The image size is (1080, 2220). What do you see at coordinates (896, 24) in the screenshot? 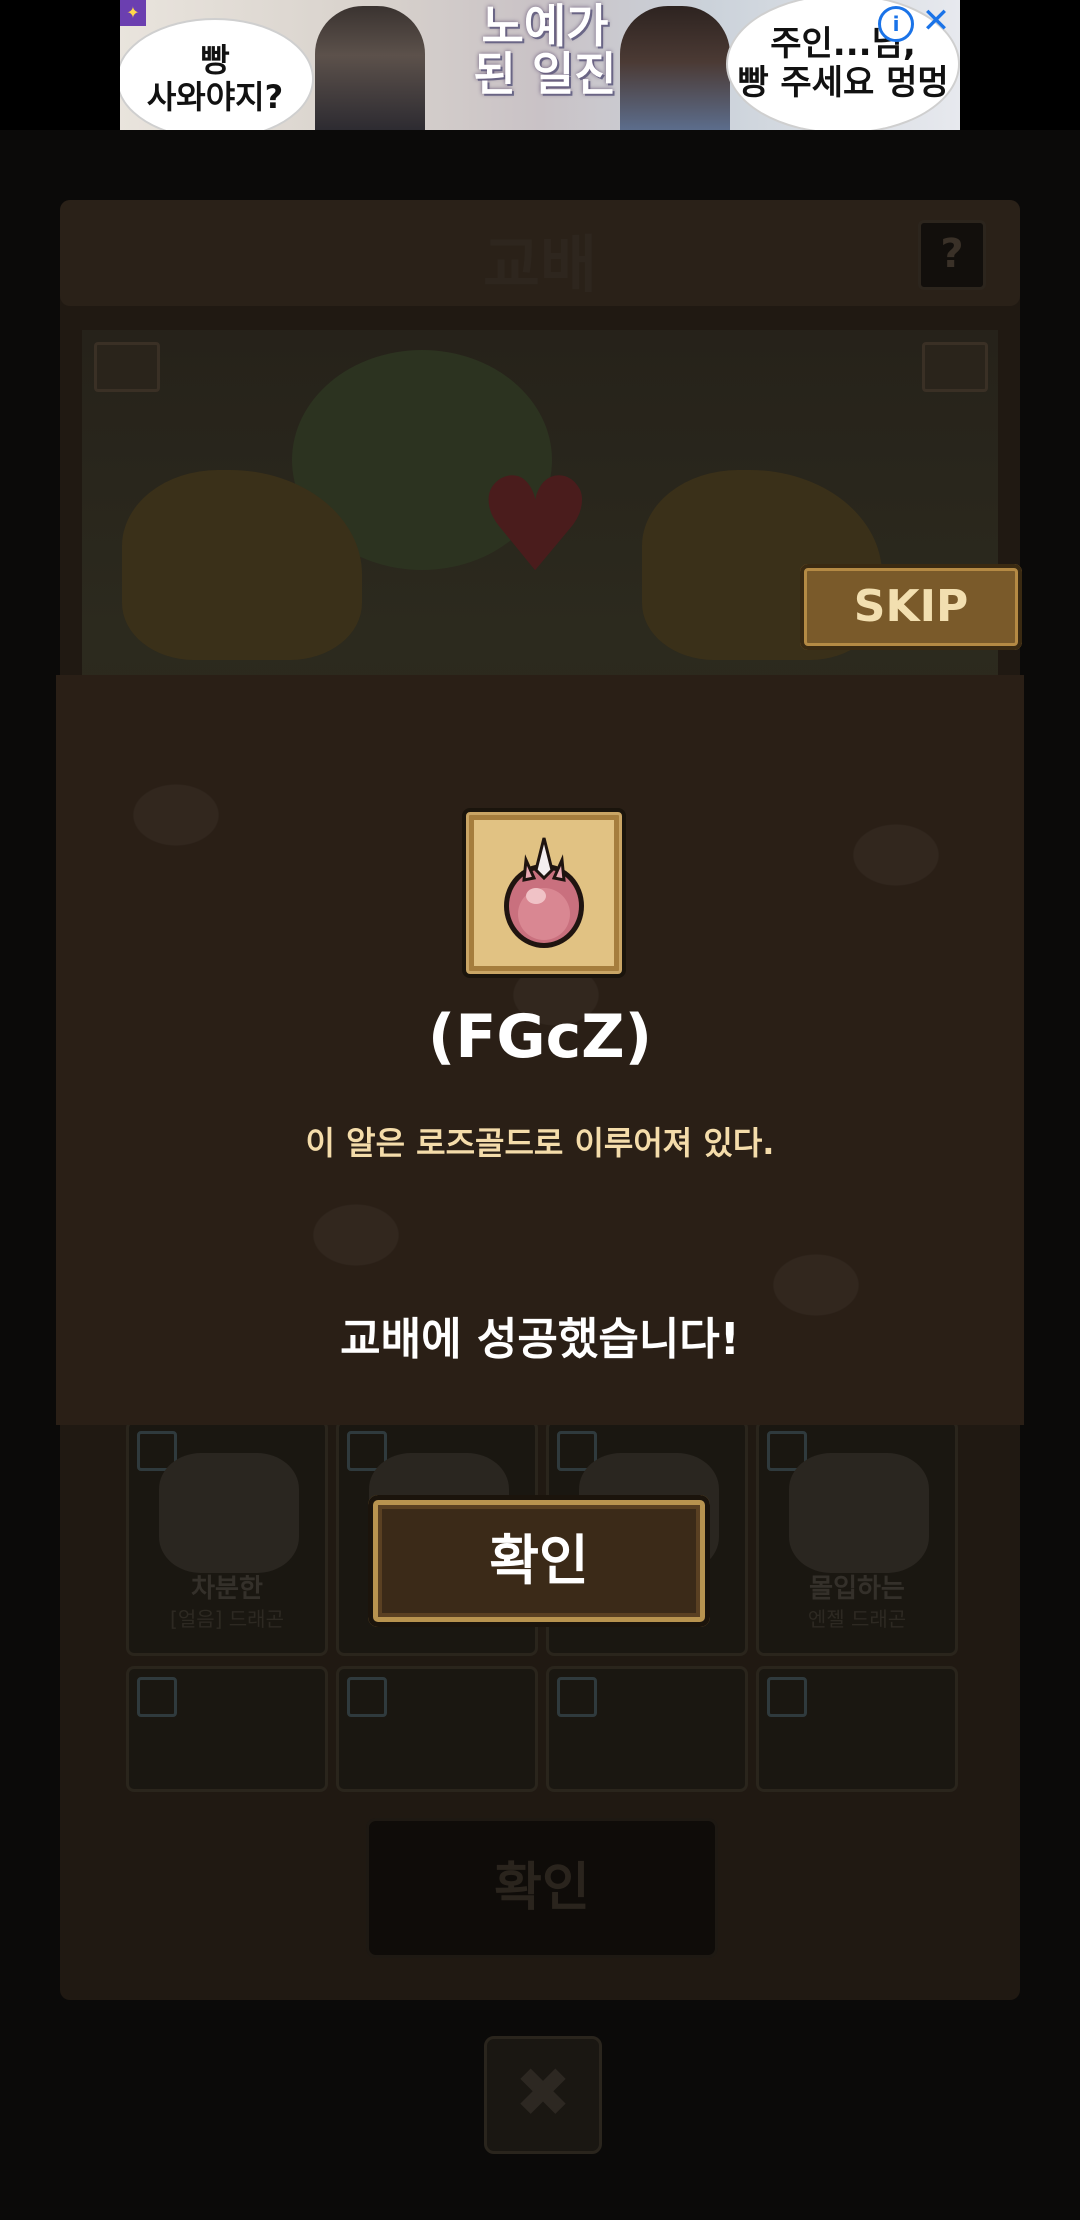
I see `info-icon: i` at bounding box center [896, 24].